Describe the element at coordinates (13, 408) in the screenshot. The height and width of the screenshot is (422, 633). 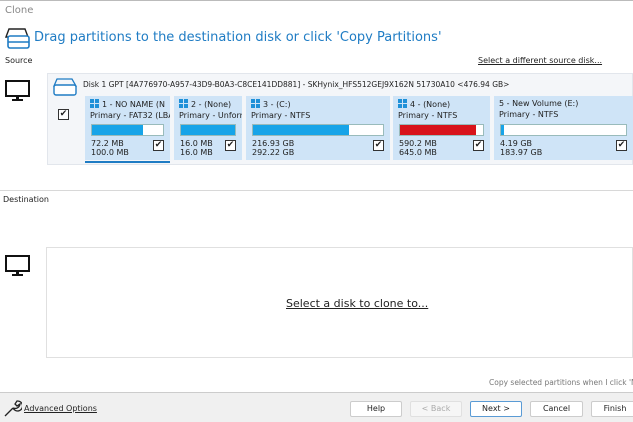
I see `wrench-icon` at that location.